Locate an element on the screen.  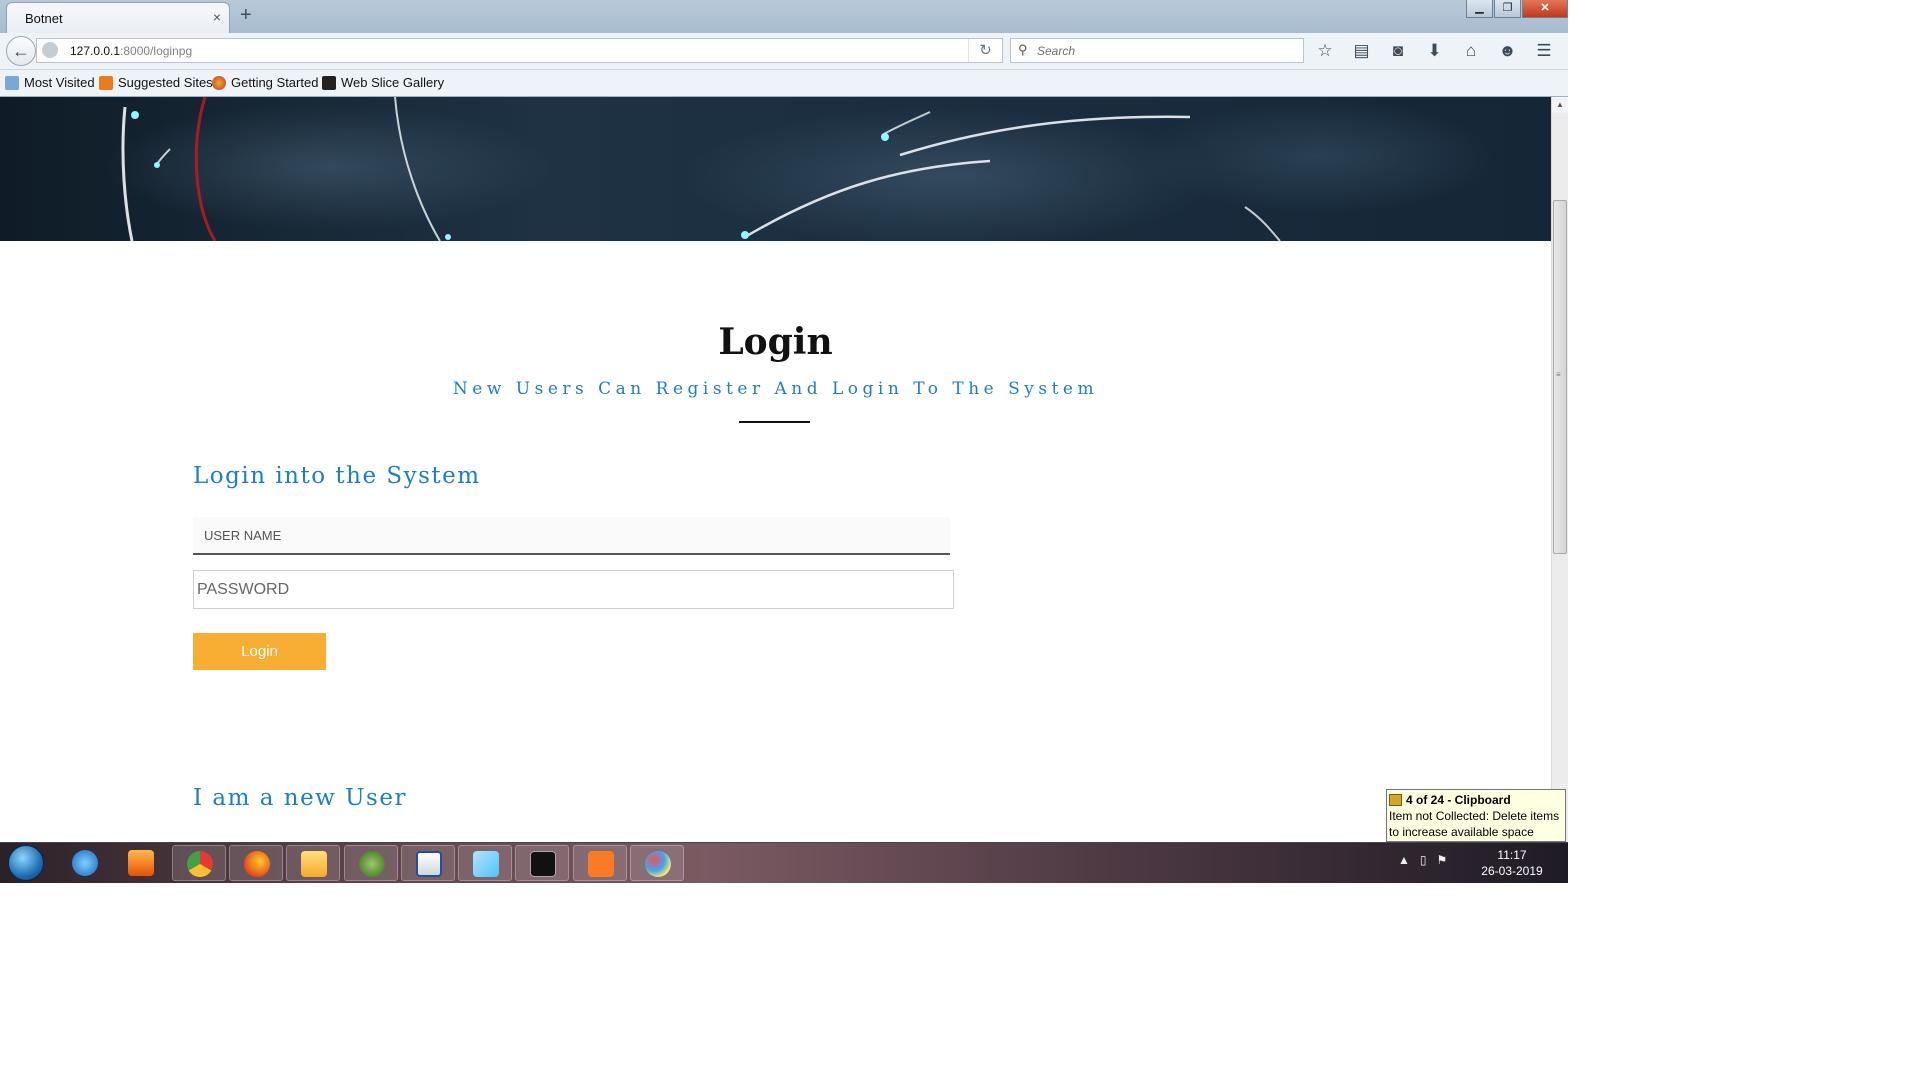
clipboard-icon is located at coordinates (1395, 799).